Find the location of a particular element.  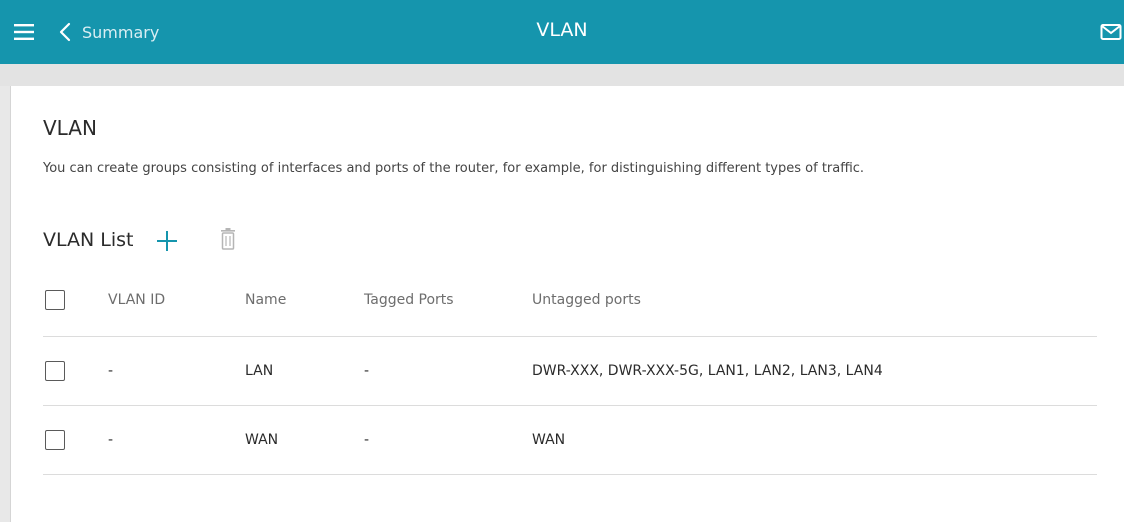

table-header-row: VLAN ID Name Tagged Ports Untagged ports is located at coordinates (570, 301).